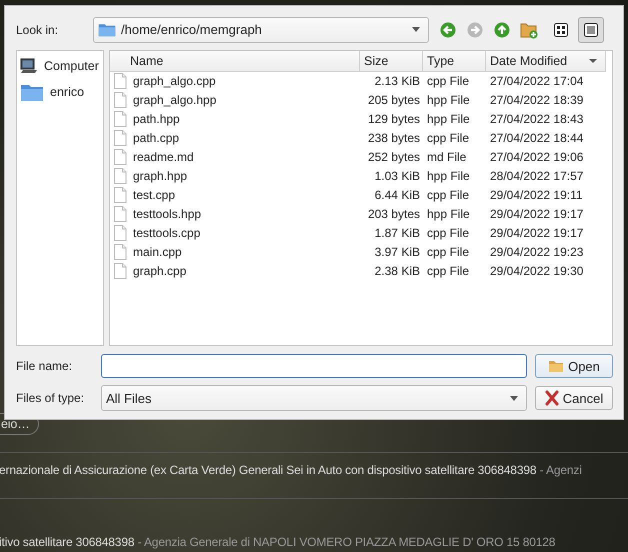 Image resolution: width=628 pixels, height=552 pixels. Describe the element at coordinates (261, 29) in the screenshot. I see `path-dropdown: /home/enrico/memgraph` at that location.